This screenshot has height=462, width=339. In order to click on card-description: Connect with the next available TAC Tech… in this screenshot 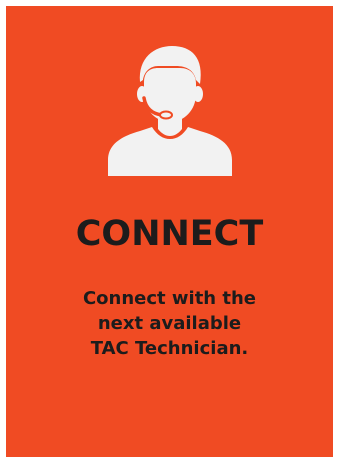, I will do `click(169, 323)`.